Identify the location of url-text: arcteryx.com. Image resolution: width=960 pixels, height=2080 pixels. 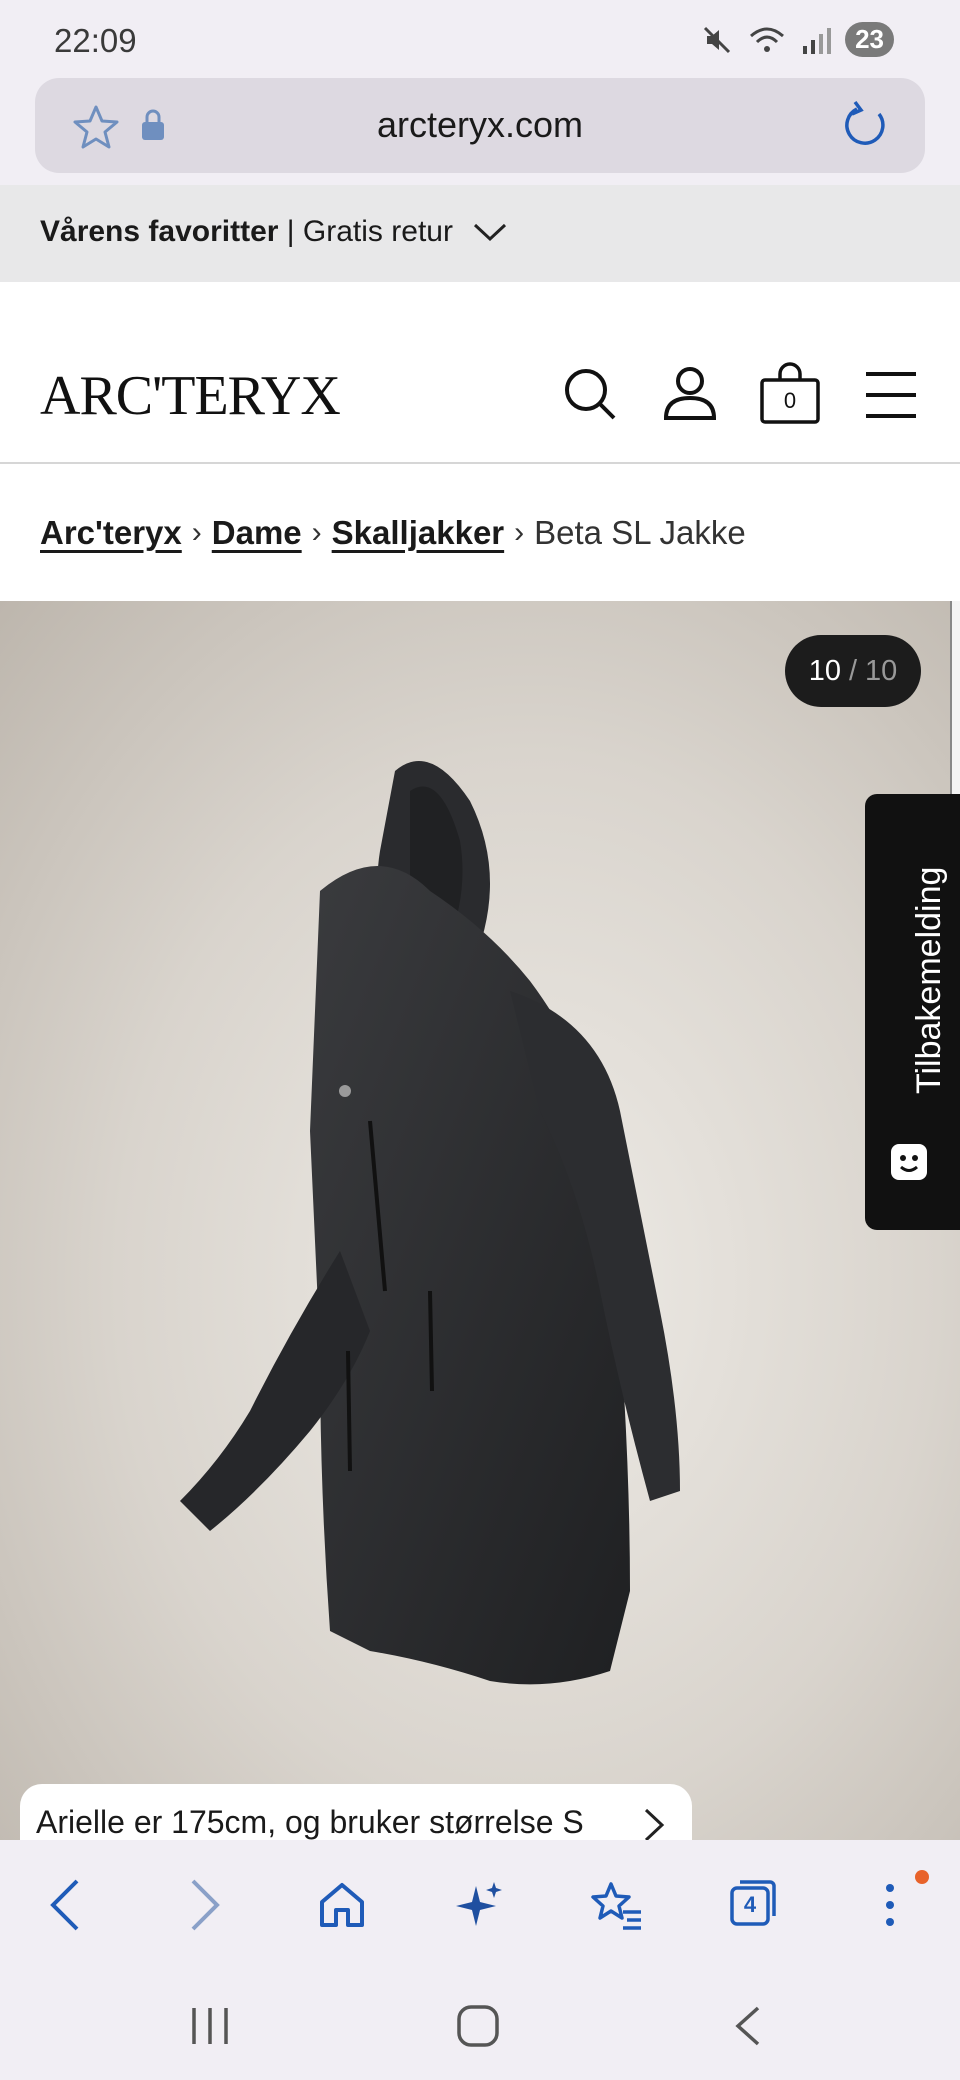
(480, 125).